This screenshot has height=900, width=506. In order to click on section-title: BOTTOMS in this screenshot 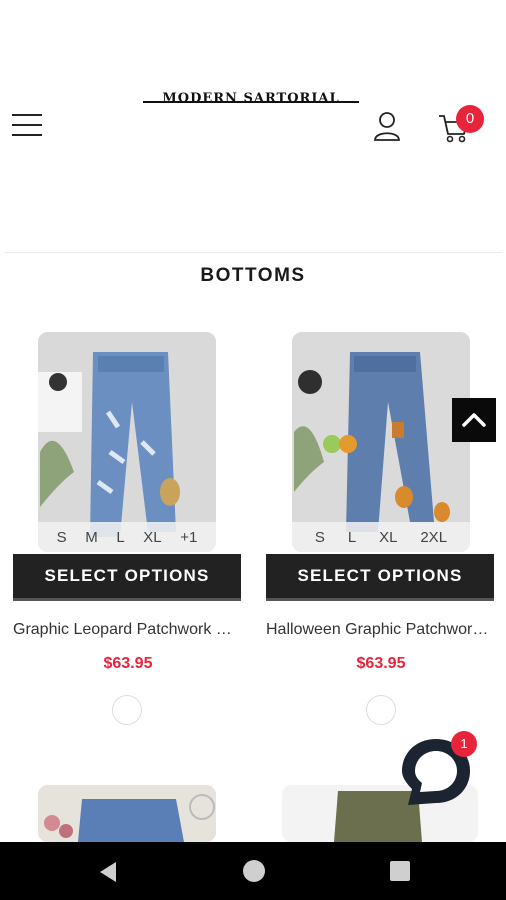, I will do `click(253, 275)`.